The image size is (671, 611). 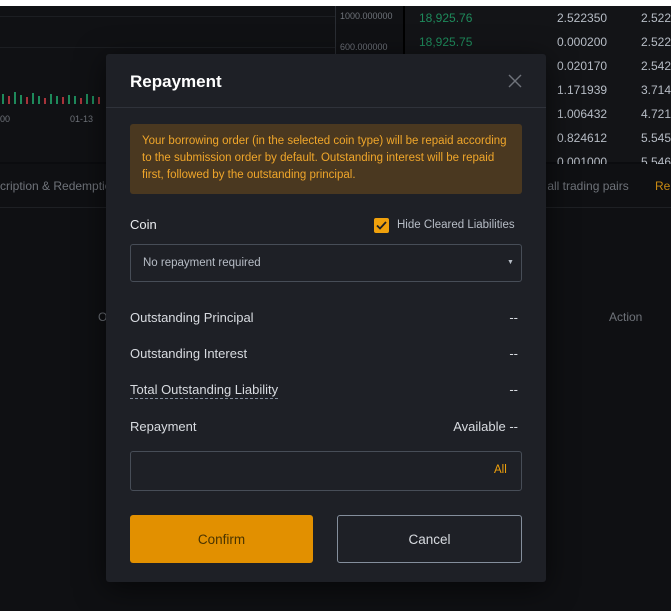 What do you see at coordinates (456, 225) in the screenshot?
I see `hide-cleared-label: Hide Cleared Liabilities` at bounding box center [456, 225].